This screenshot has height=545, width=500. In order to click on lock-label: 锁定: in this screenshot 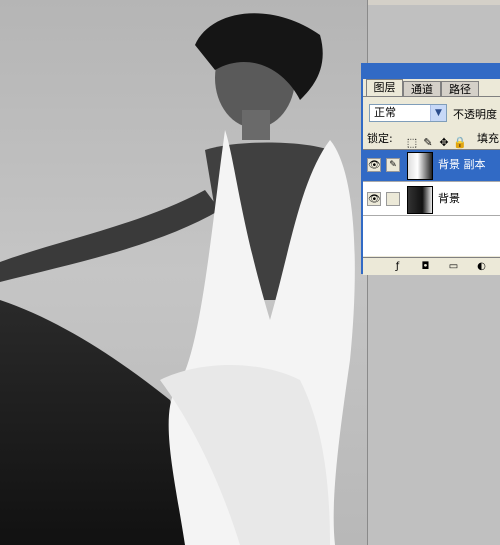, I will do `click(380, 138)`.